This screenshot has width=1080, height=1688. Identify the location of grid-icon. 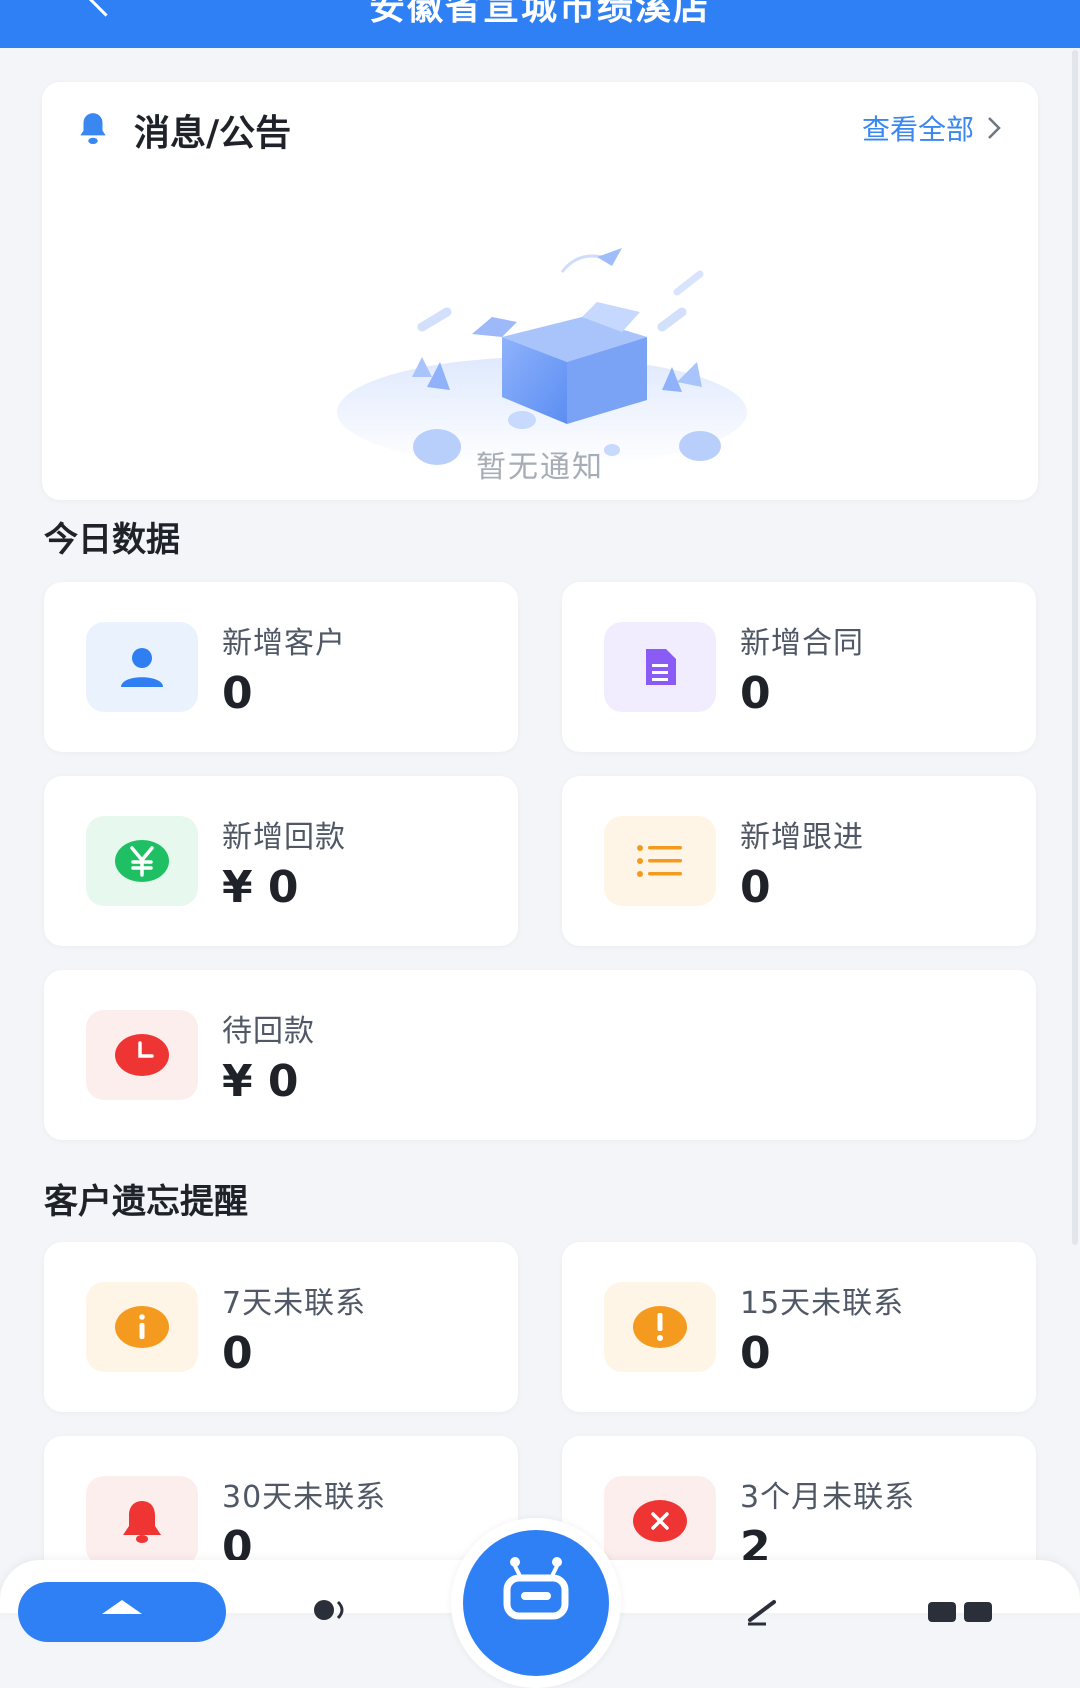
(960, 1612).